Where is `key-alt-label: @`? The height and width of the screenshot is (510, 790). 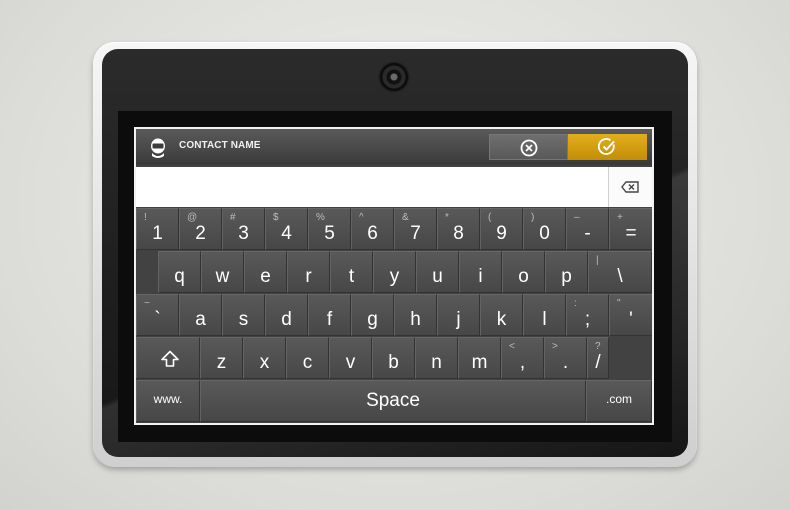 key-alt-label: @ is located at coordinates (192, 217).